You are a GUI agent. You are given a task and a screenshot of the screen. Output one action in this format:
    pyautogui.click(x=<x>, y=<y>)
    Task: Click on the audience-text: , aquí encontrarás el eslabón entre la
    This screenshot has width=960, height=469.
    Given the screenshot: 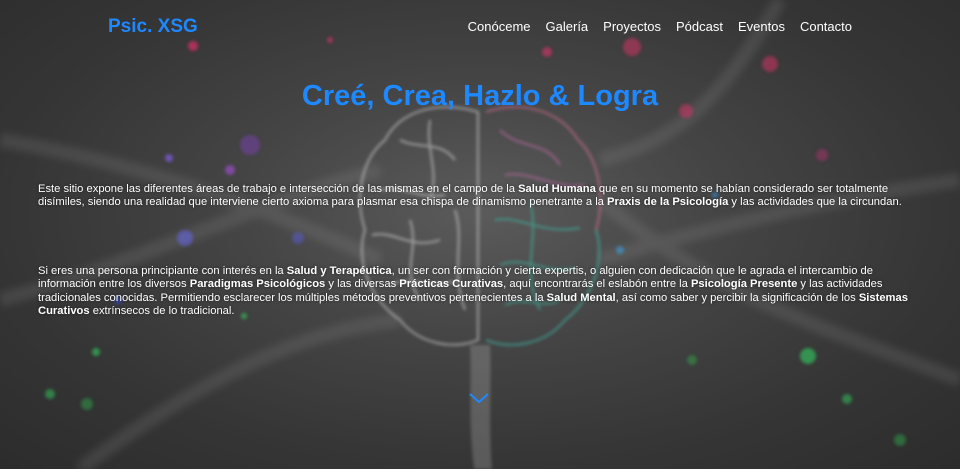 What is the action you would take?
    pyautogui.click(x=597, y=284)
    